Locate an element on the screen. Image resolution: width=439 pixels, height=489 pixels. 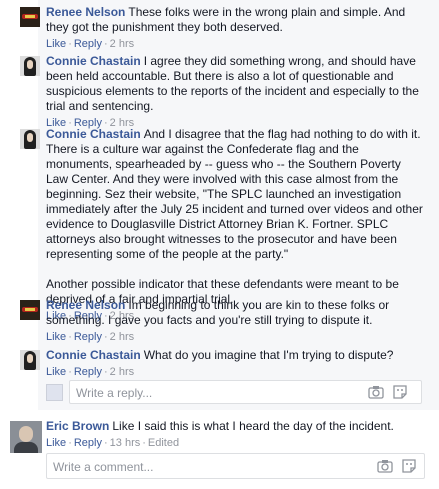
author-name: Eric Brown is located at coordinates (77, 426).